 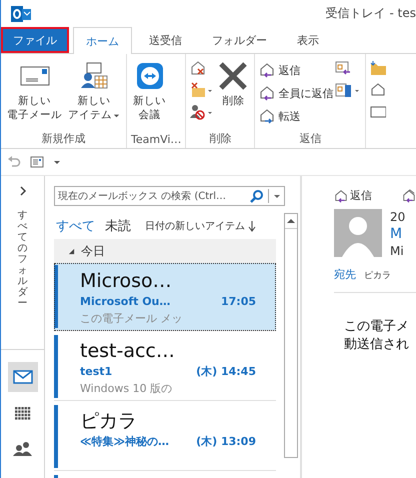 I want to click on message-date: 20, so click(x=398, y=217).